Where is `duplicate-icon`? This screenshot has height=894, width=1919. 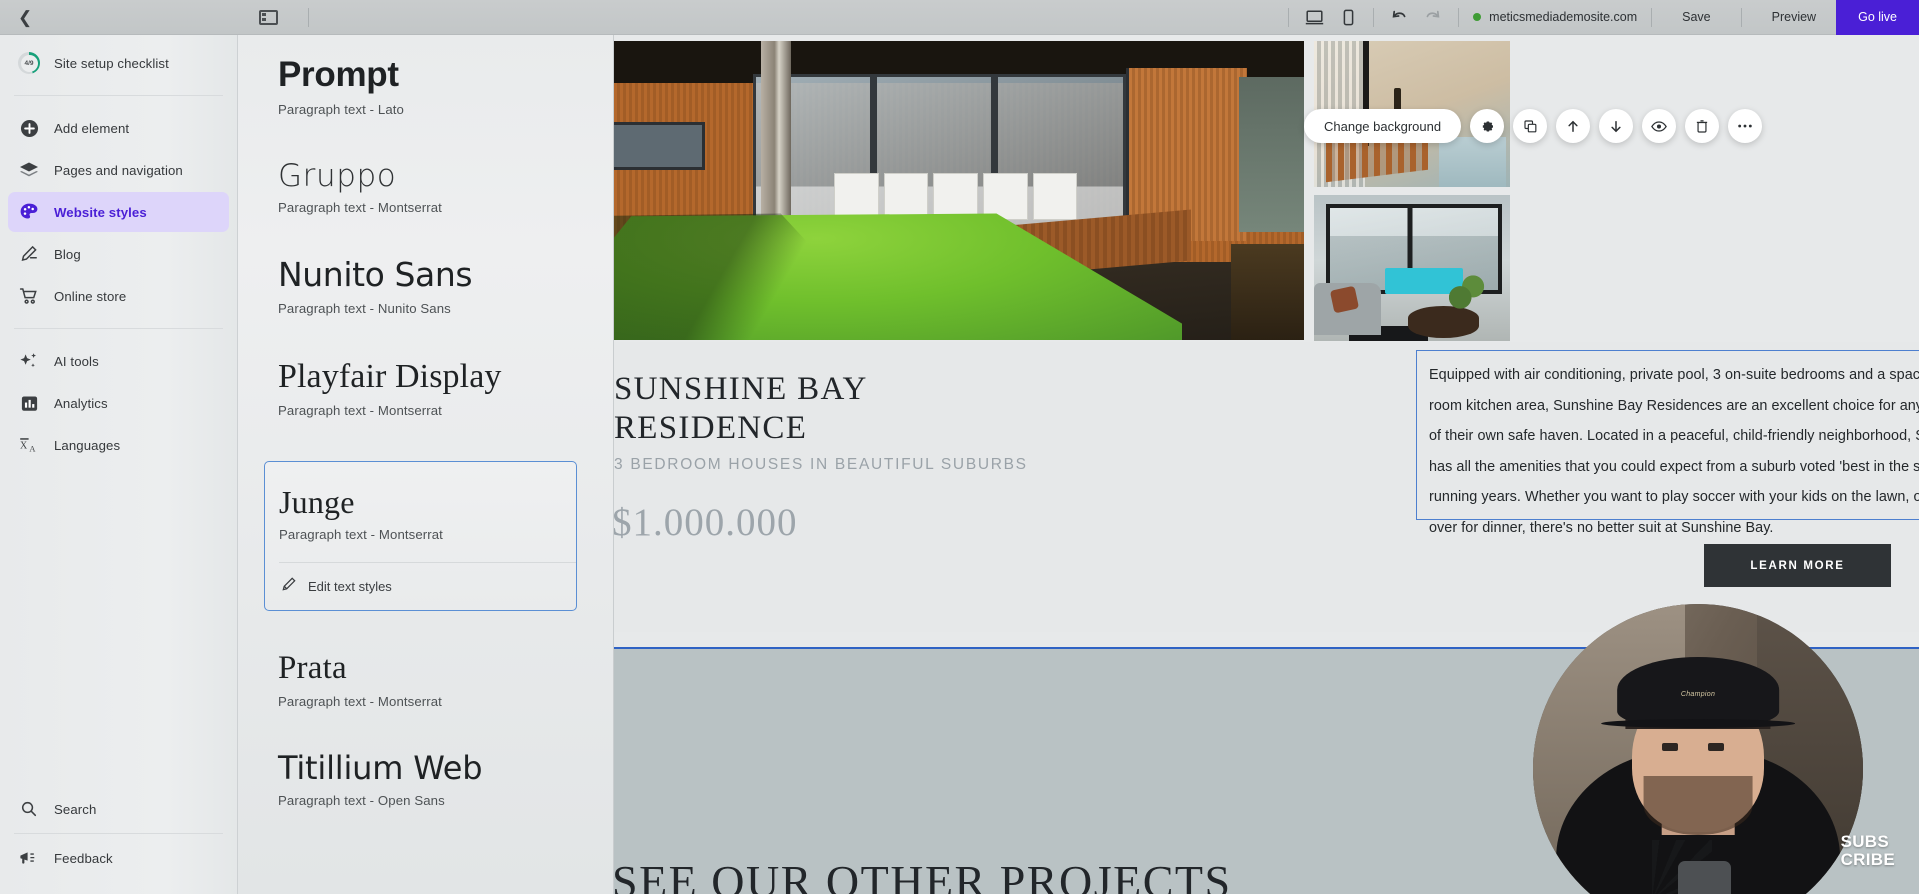
duplicate-icon is located at coordinates (1530, 126).